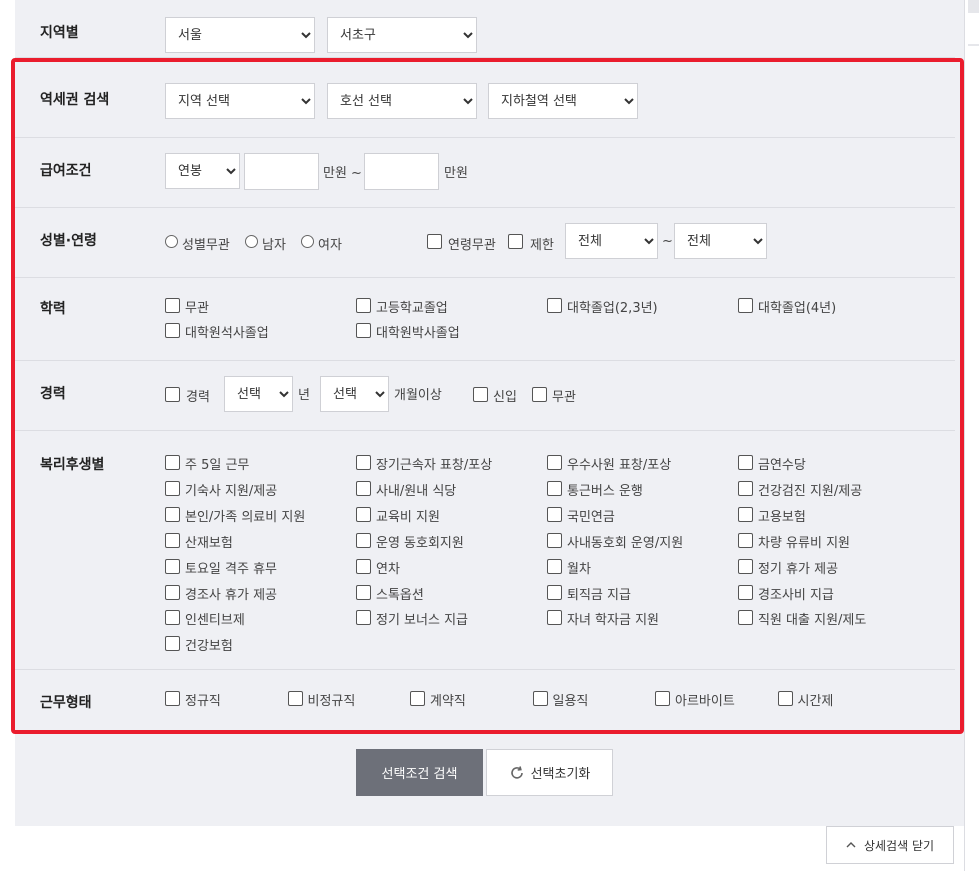  Describe the element at coordinates (418, 333) in the screenshot. I see `edu-doctor-label: 대학원박사졸업` at that location.